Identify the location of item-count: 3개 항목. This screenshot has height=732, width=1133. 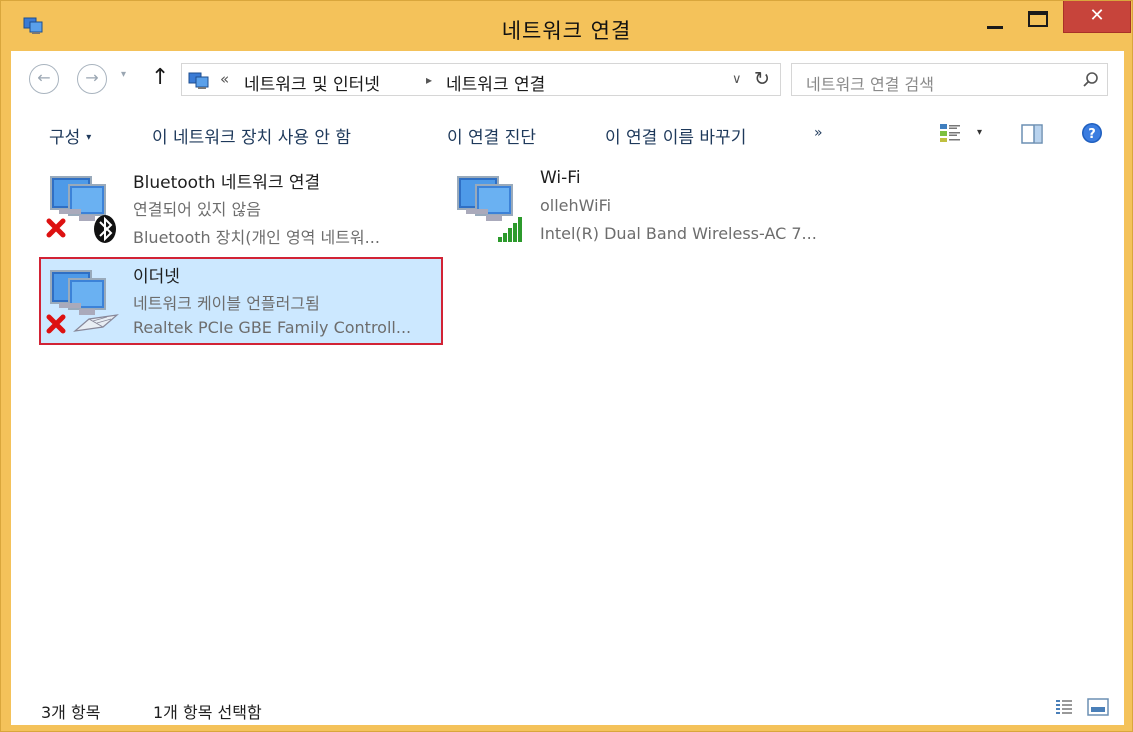
(71, 712).